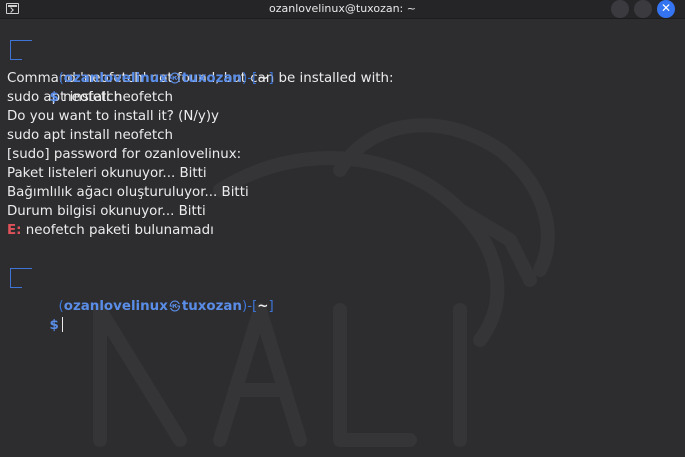  Describe the element at coordinates (107, 173) in the screenshot. I see `output-line: Paket listeleri okunuyor... Bitti` at that location.